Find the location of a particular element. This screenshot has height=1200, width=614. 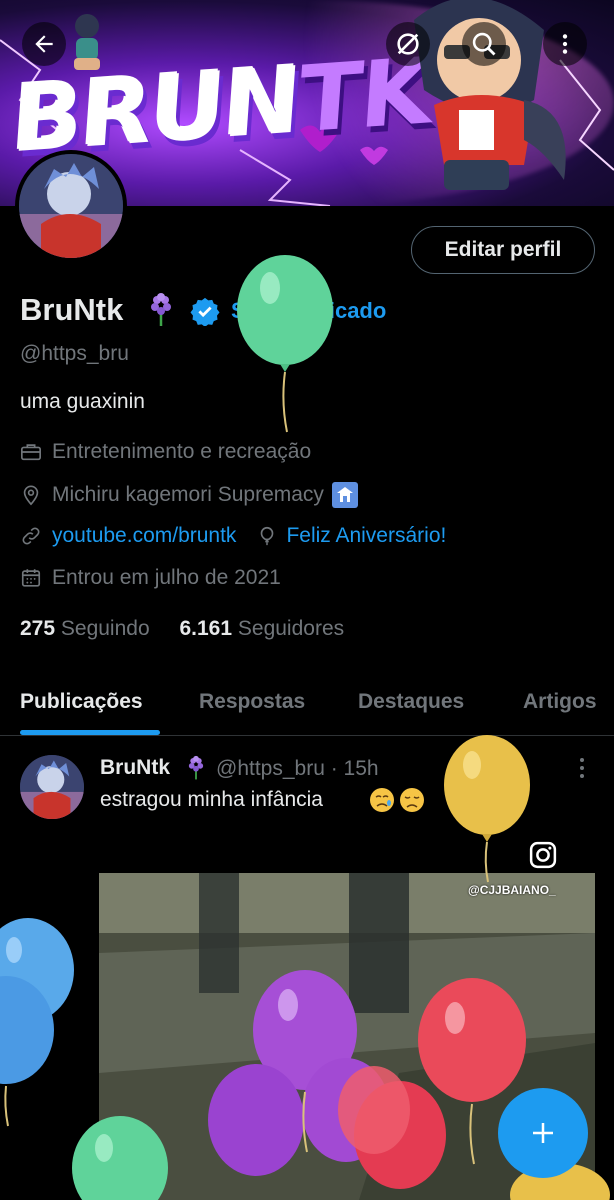

location-pin-icon is located at coordinates (31, 495).